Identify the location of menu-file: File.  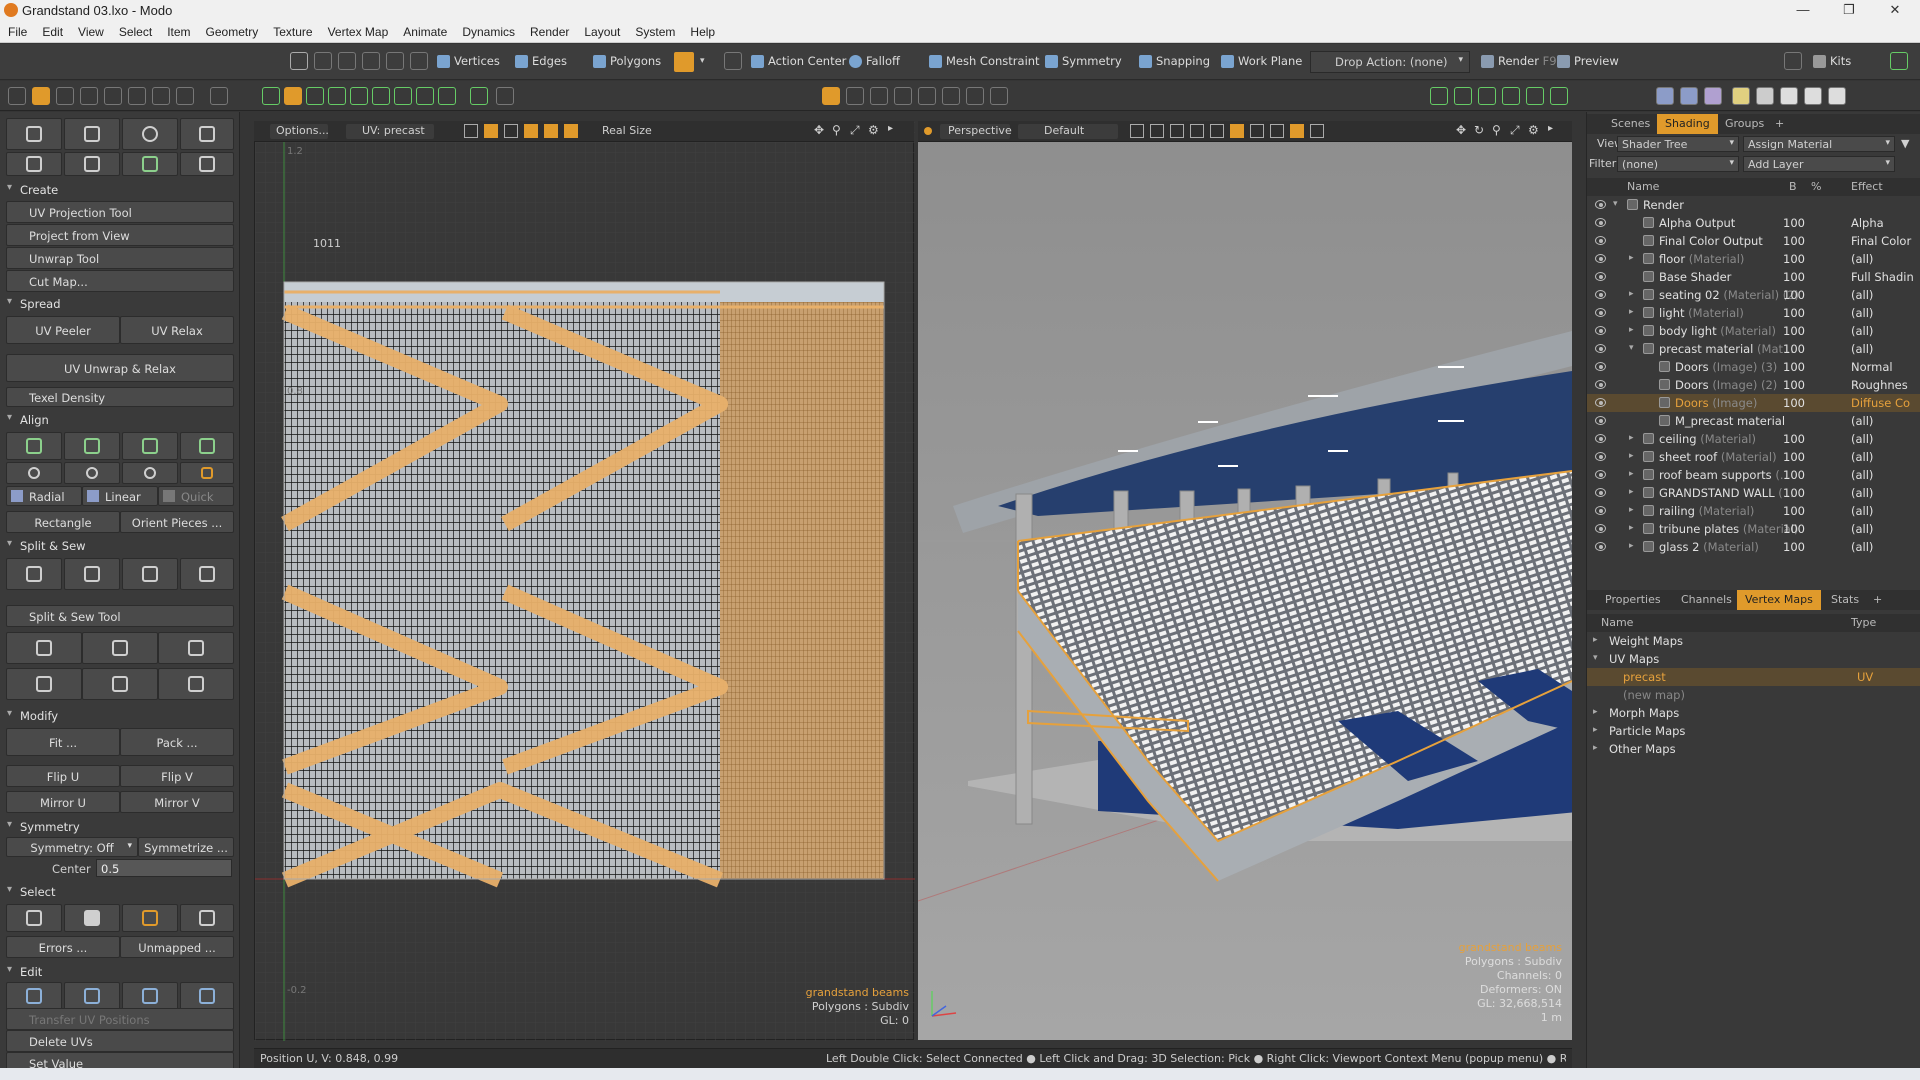
(17, 30).